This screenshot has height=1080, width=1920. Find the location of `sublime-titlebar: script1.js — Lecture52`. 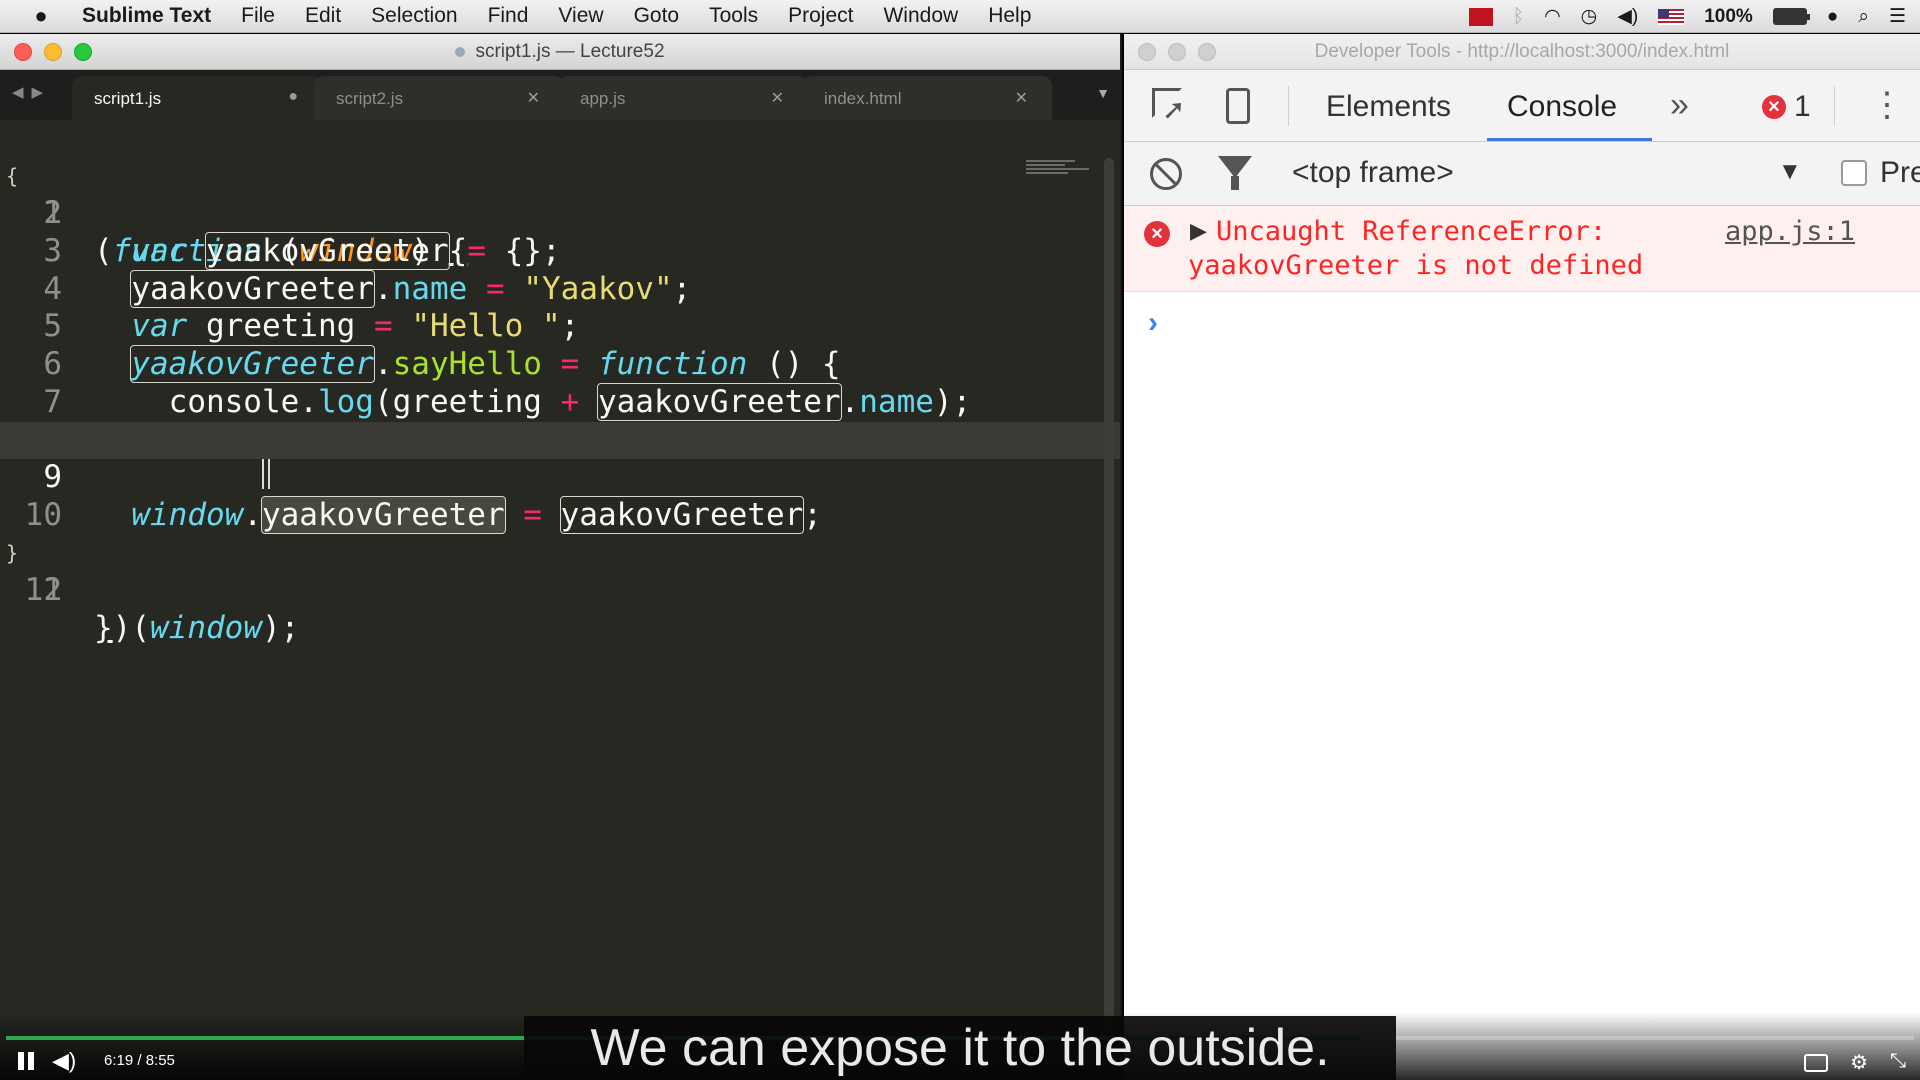

sublime-titlebar: script1.js — Lecture52 is located at coordinates (560, 52).